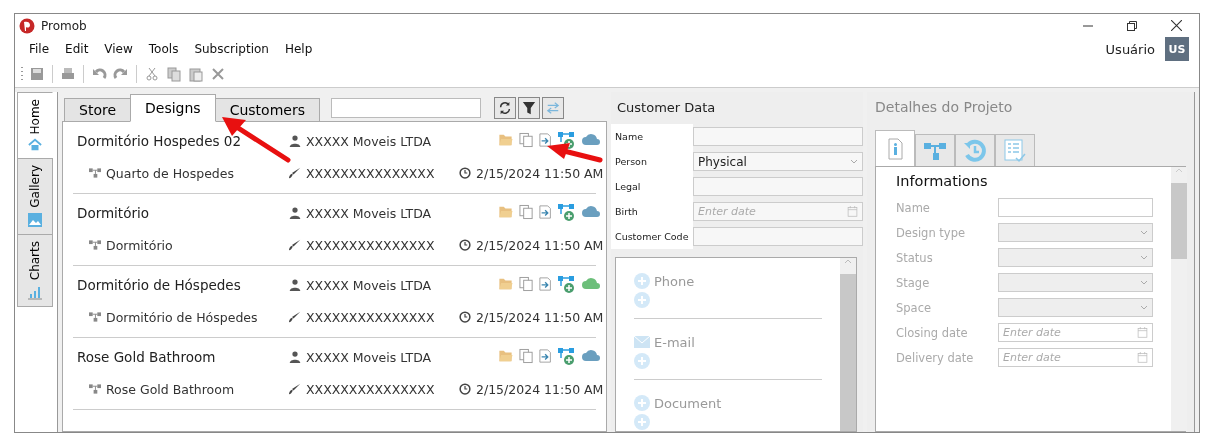  Describe the element at coordinates (935, 357) in the screenshot. I see `field-label: Delivery date` at that location.